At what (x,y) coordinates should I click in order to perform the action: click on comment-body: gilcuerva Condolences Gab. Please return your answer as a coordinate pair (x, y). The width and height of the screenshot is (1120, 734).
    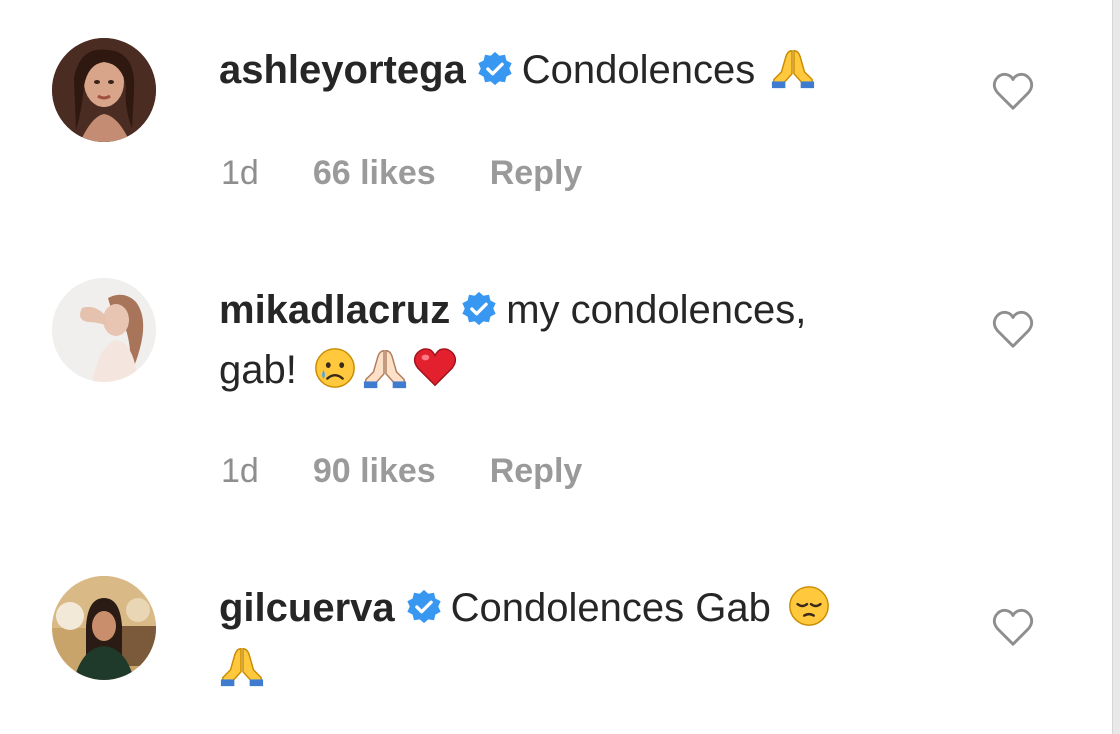
    Looking at the image, I should click on (569, 638).